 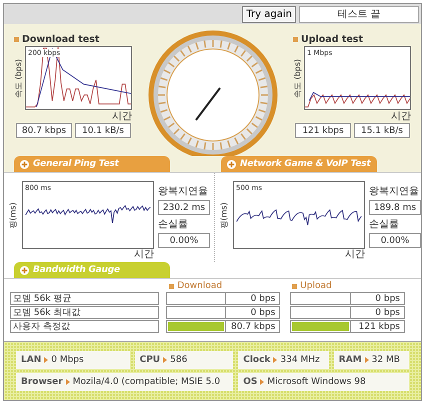 I want to click on row-label: 모뎀 56k 최대값, so click(x=84, y=312).